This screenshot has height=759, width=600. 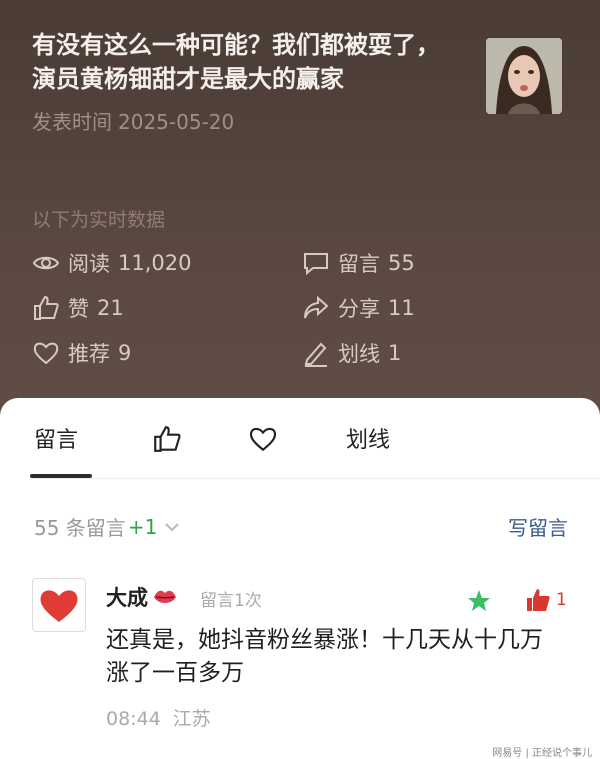 I want to click on comment-meta: 留言1次, so click(x=231, y=601).